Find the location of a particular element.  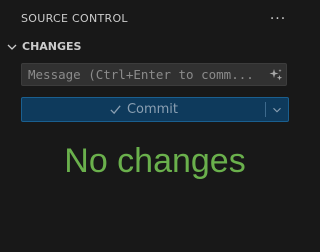

commit-button-group: Commit is located at coordinates (155, 109).